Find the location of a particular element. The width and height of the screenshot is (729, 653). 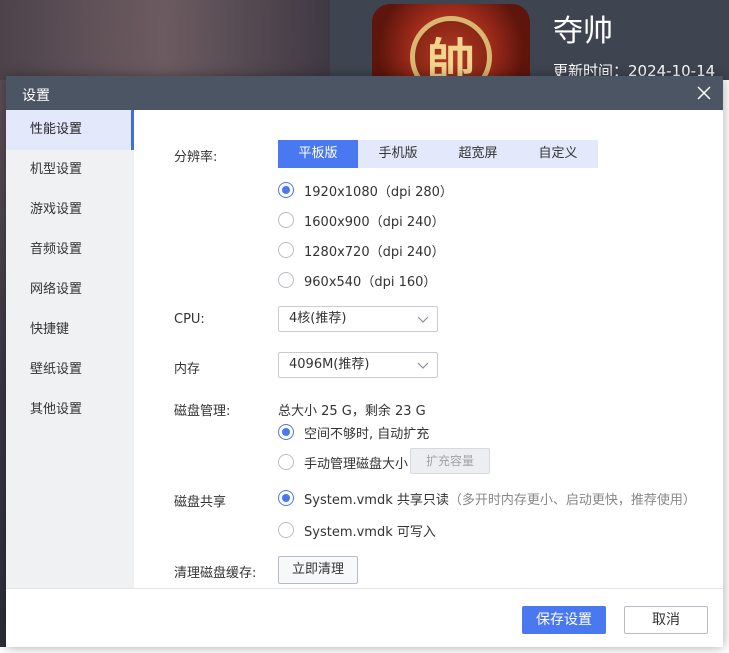

disk-label: 磁盘管理: is located at coordinates (202, 411).